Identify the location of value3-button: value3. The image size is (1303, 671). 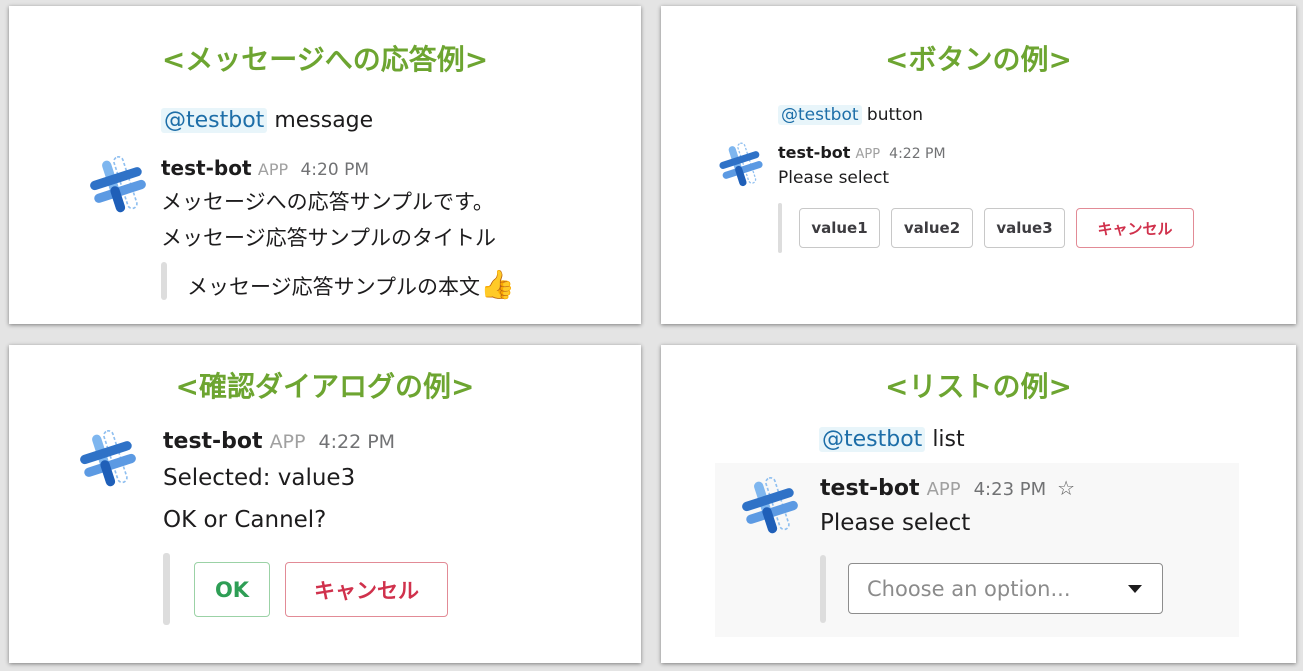
(1024, 228).